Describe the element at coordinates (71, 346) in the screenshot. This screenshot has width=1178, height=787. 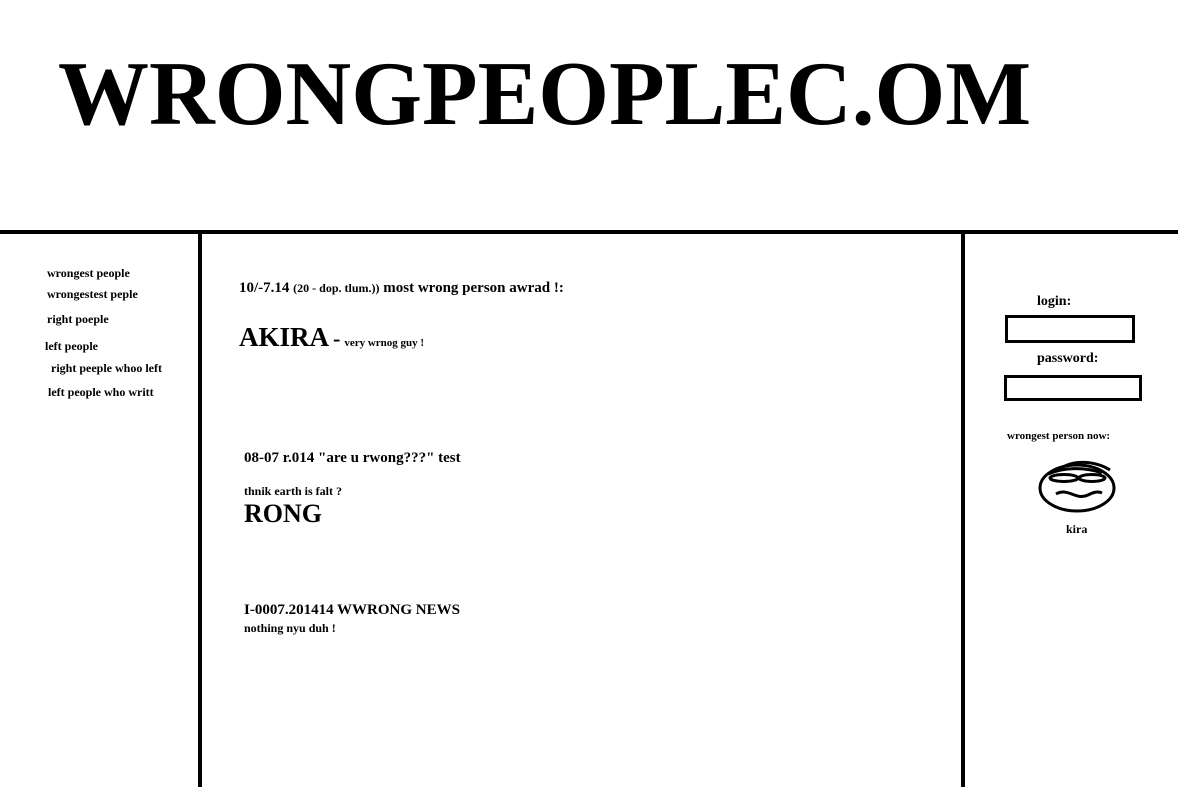
I see `nav-link-left-people: left people` at that location.